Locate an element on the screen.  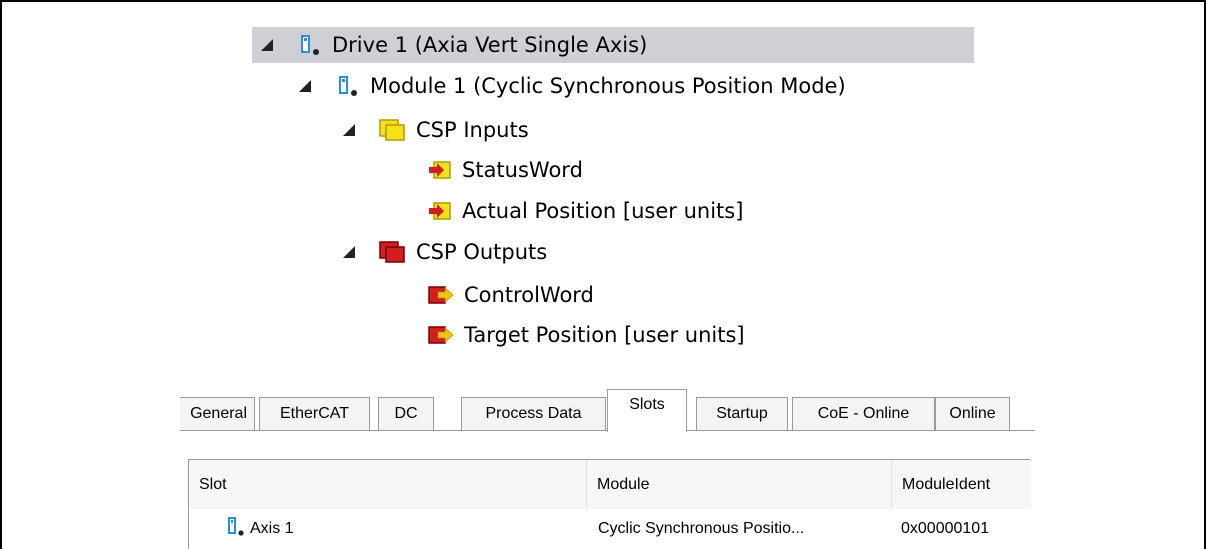
tab-slots: Slots is located at coordinates (647, 410).